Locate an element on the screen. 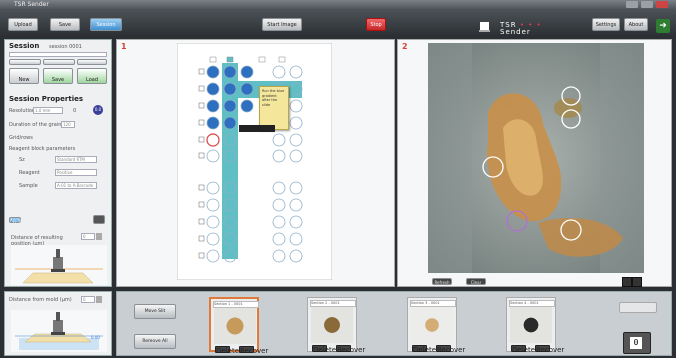 The height and width of the screenshot is (358, 676). thumbnail-2: Section 2 - 0001 Delete Recover is located at coordinates (336, 325).